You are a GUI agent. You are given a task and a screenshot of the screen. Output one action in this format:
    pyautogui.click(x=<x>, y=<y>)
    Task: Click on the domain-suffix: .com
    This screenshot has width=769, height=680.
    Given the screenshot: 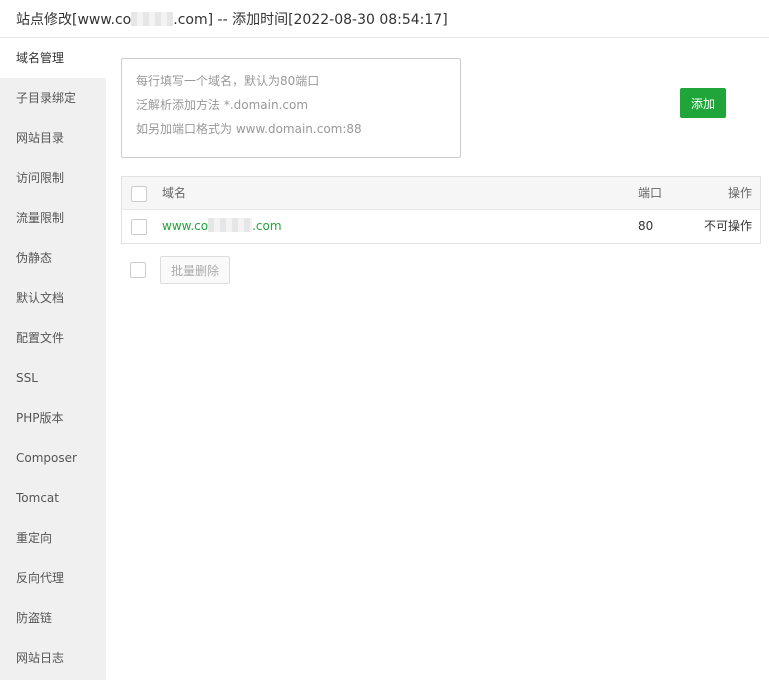 What is the action you would take?
    pyautogui.click(x=267, y=226)
    